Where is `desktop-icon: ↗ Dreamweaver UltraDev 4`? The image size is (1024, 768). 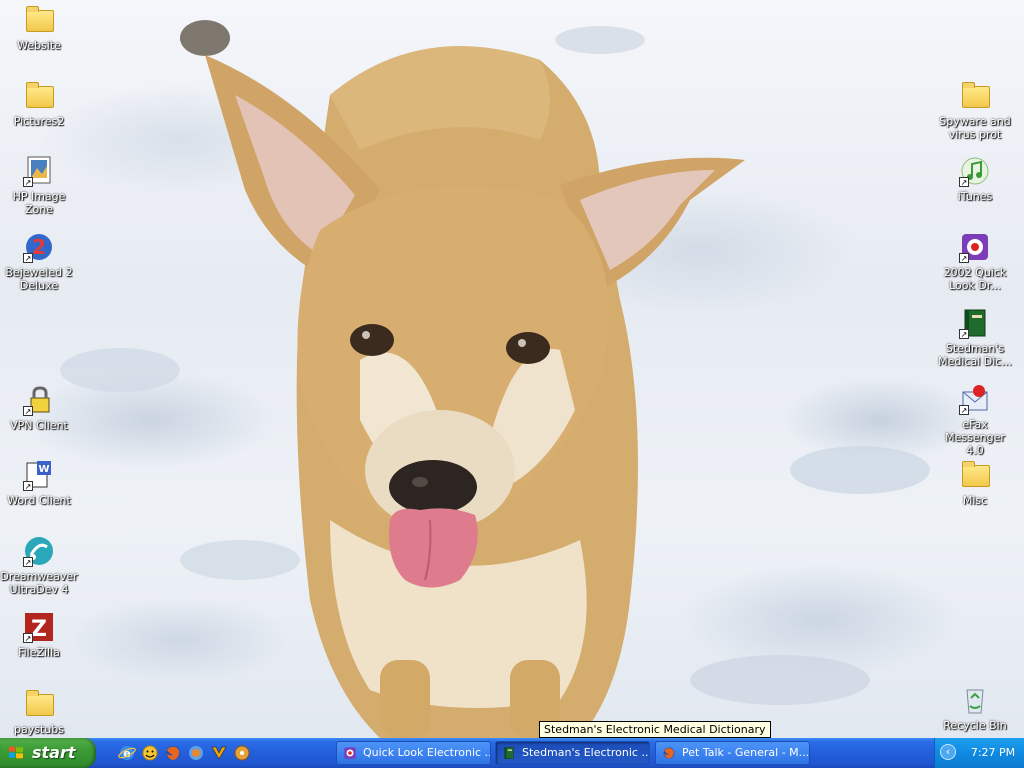 desktop-icon: ↗ Dreamweaver UltraDev 4 is located at coordinates (39, 565).